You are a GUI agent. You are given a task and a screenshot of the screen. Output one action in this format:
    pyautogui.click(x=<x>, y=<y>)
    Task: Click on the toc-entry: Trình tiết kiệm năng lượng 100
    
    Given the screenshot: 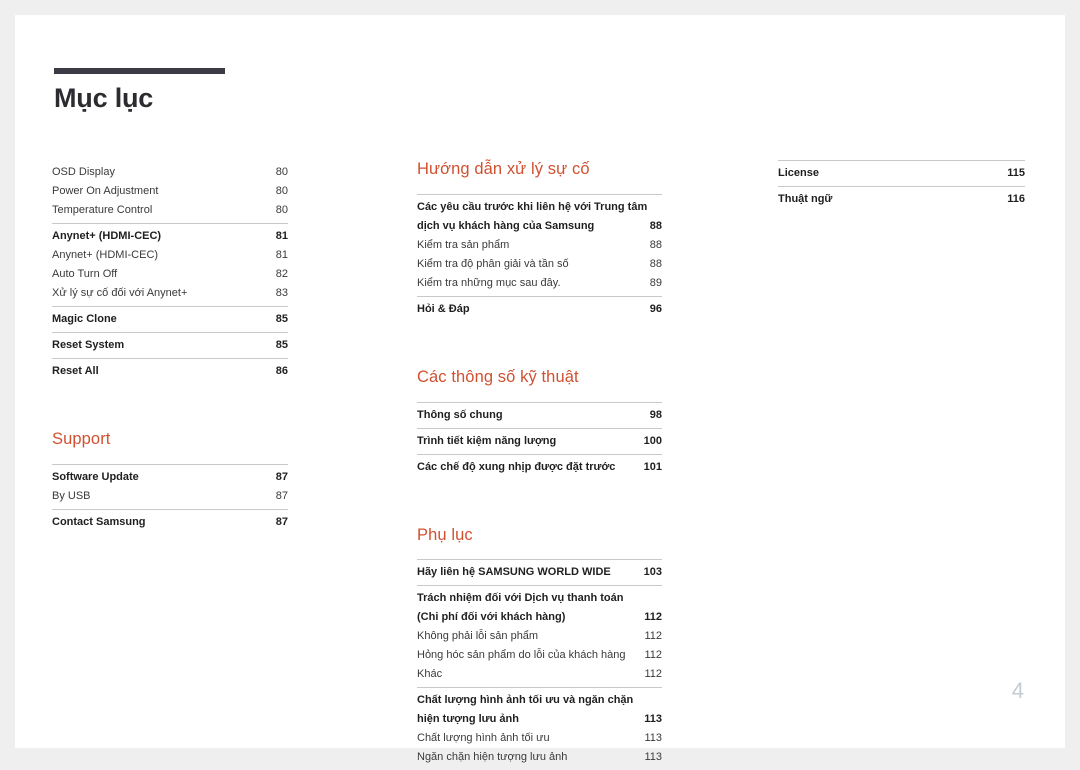 What is the action you would take?
    pyautogui.click(x=539, y=441)
    